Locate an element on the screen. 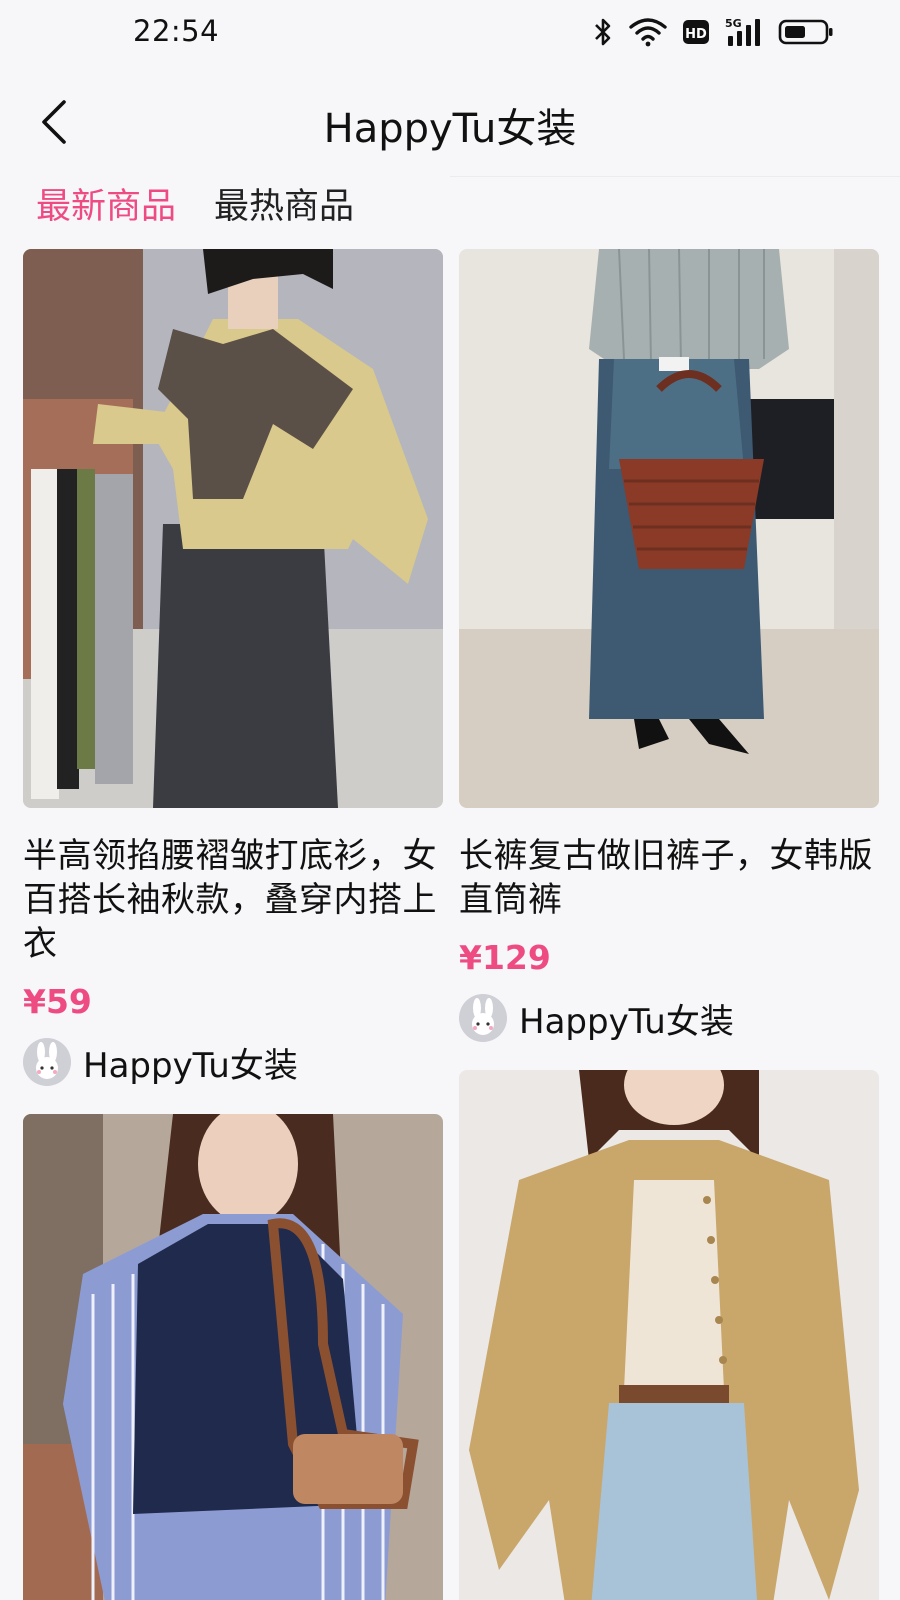 Image resolution: width=900 pixels, height=1600 pixels. status-icons: HD 5G is located at coordinates (713, 34).